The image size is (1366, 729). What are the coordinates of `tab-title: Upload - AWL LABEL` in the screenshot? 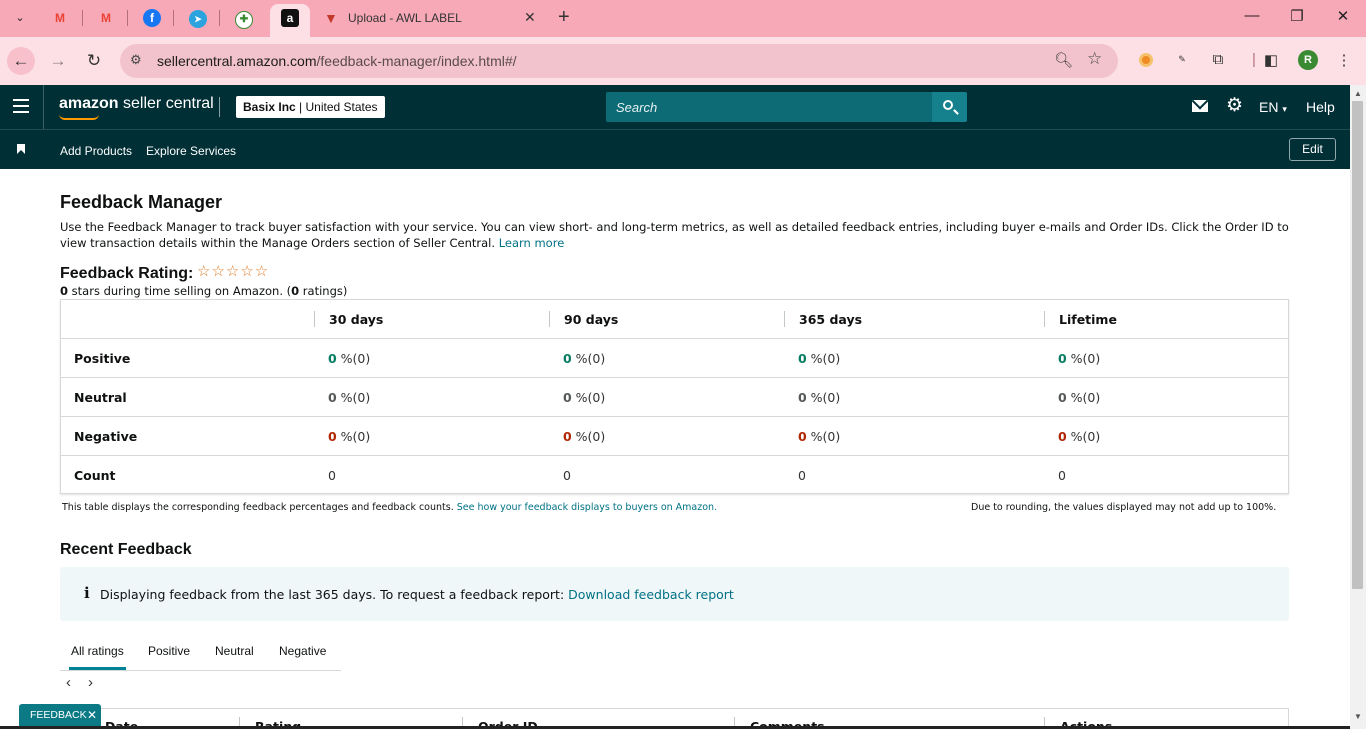 It's located at (405, 18).